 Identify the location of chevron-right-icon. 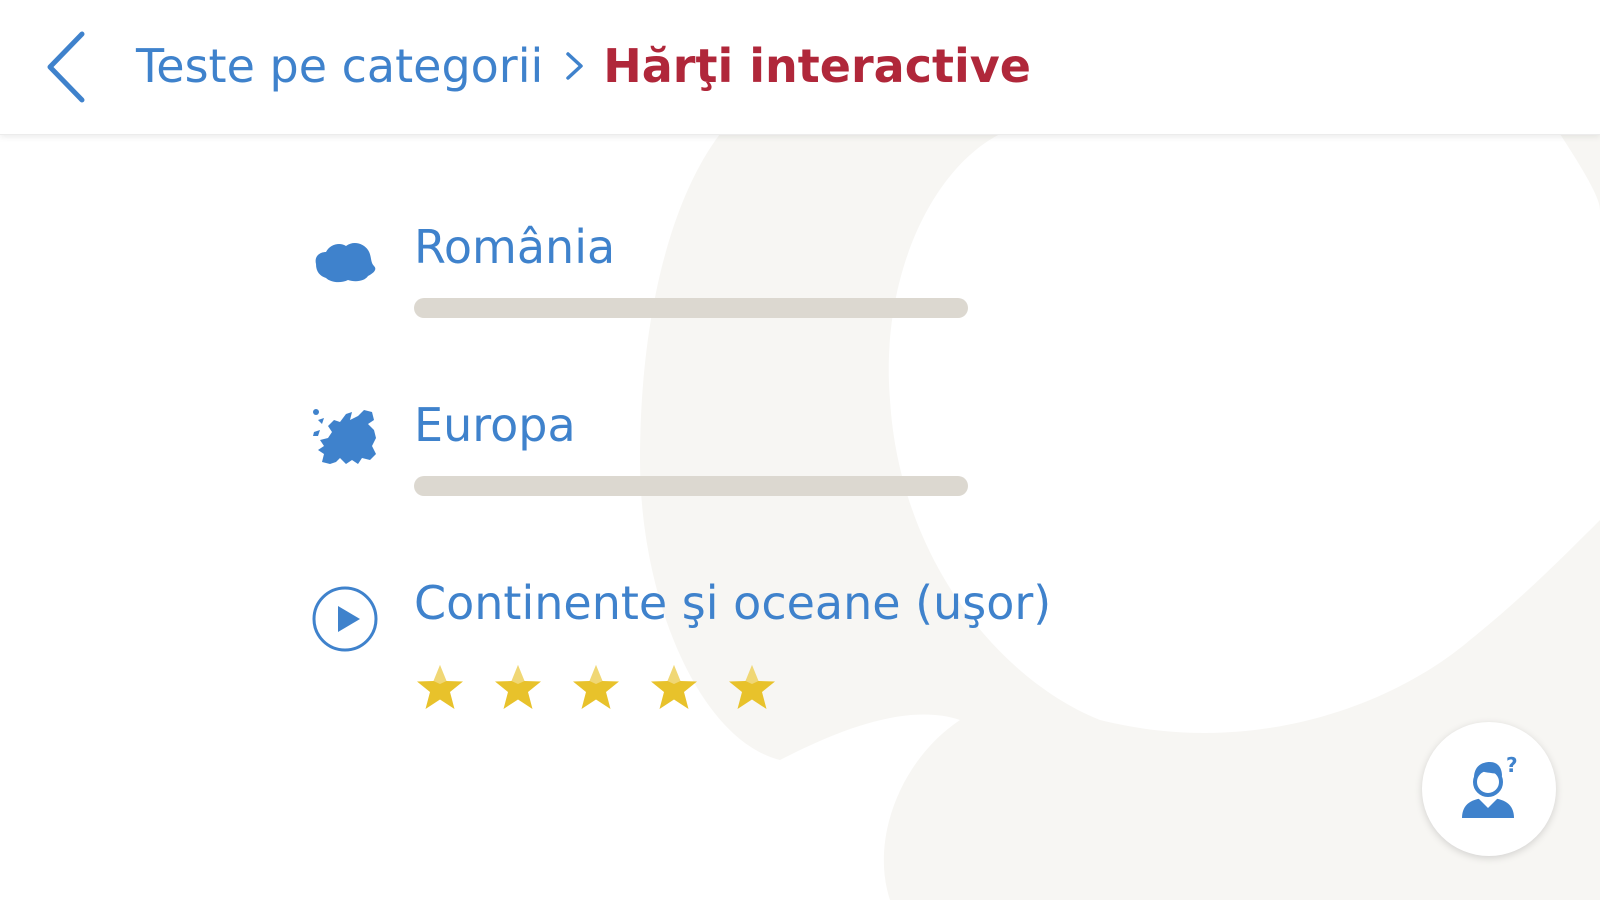
(574, 66).